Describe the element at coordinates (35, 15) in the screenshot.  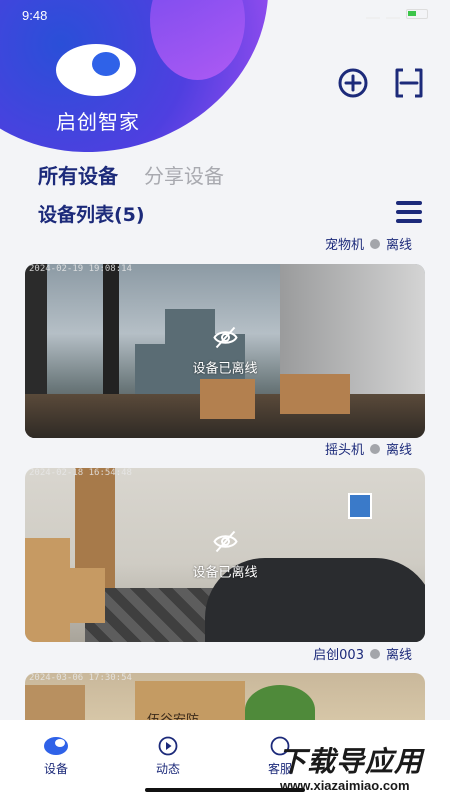
I see `status-time: 9:48` at that location.